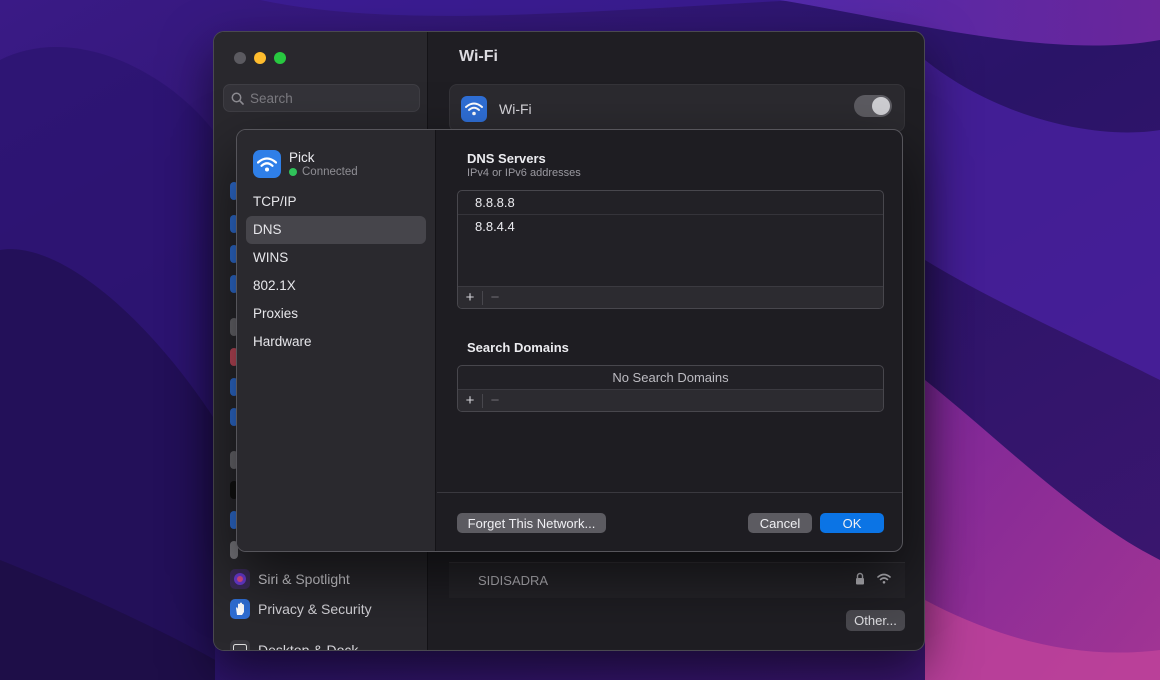  What do you see at coordinates (240, 58) in the screenshot?
I see `close-window-button` at bounding box center [240, 58].